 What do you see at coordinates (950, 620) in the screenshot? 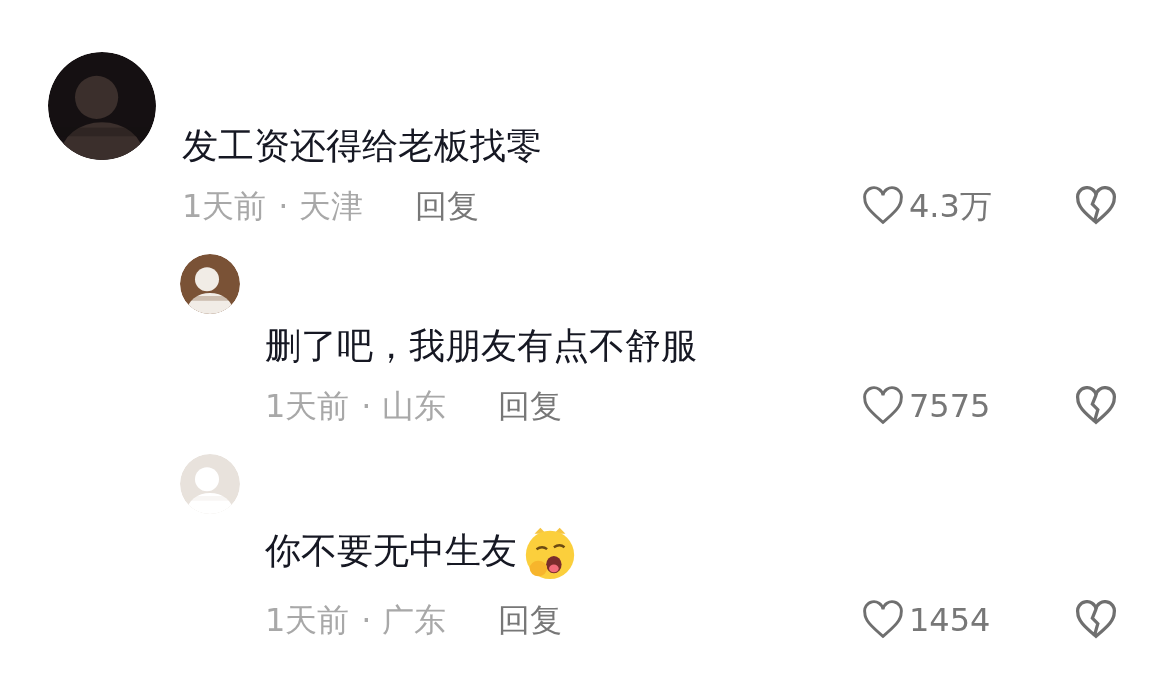
I see `like-count: 1454` at bounding box center [950, 620].